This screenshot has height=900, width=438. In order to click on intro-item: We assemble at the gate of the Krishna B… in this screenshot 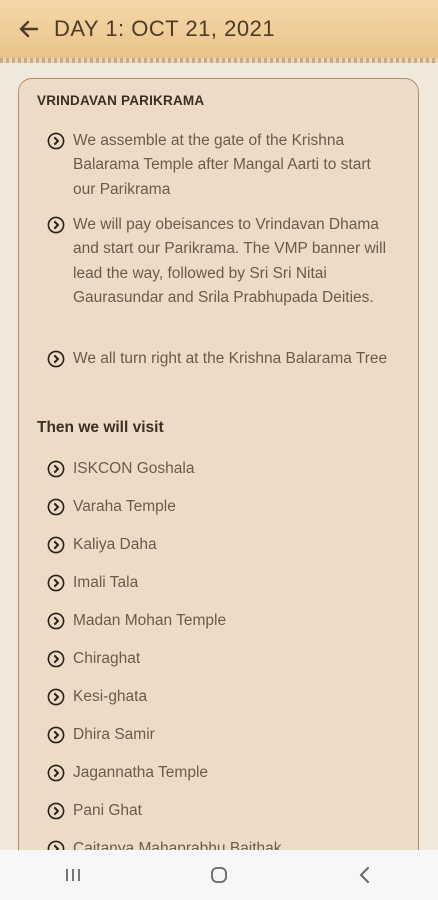, I will do `click(222, 165)`.